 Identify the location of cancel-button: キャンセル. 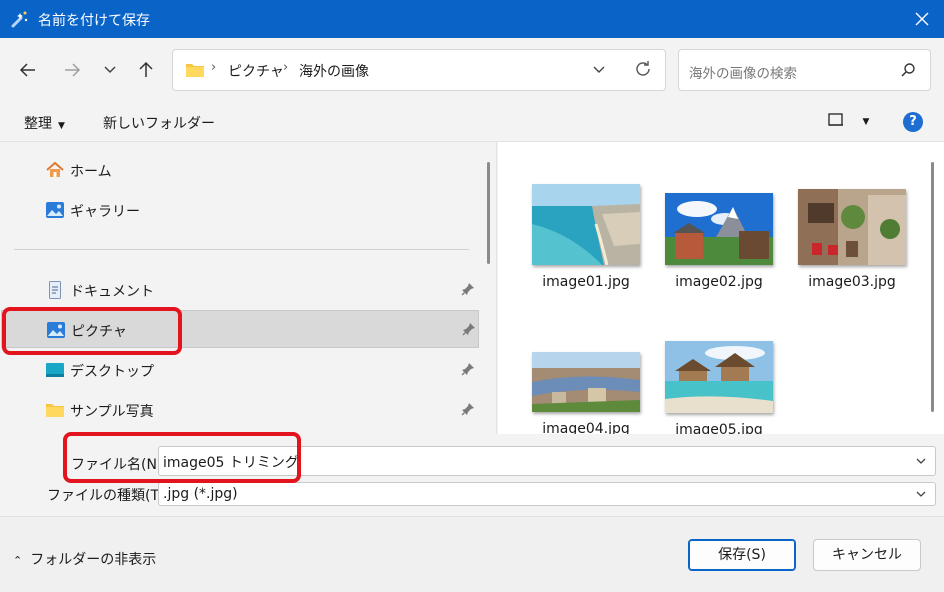
(867, 555).